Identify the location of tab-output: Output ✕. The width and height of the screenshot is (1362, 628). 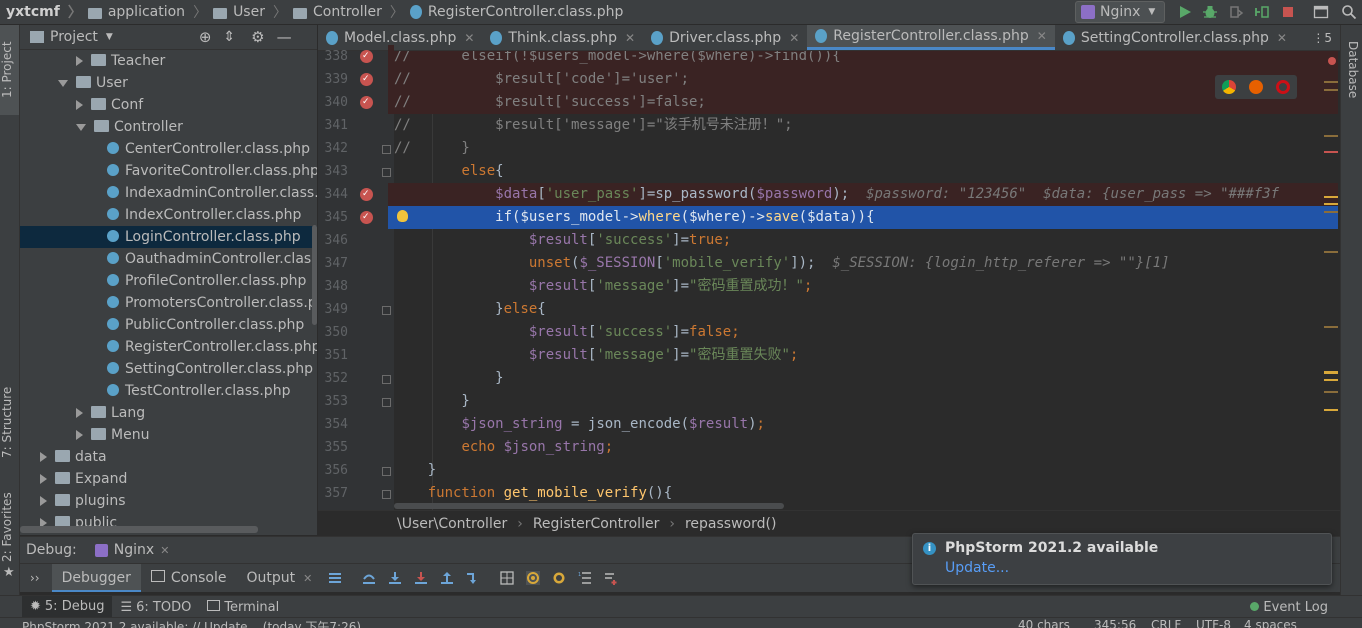
(279, 578).